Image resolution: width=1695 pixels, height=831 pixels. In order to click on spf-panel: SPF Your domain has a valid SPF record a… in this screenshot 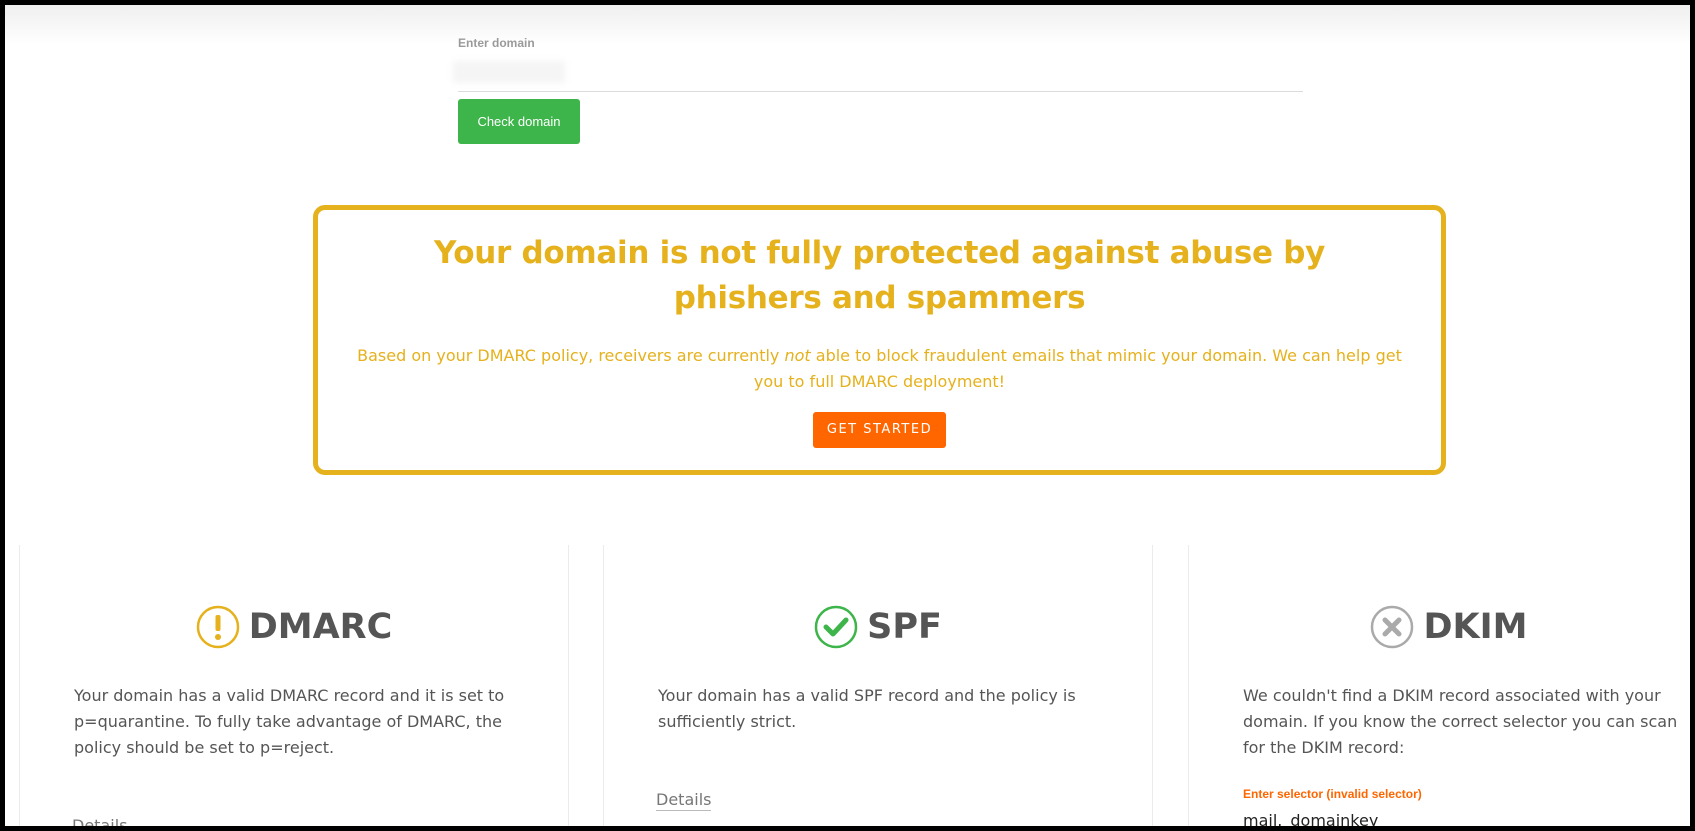, I will do `click(878, 685)`.